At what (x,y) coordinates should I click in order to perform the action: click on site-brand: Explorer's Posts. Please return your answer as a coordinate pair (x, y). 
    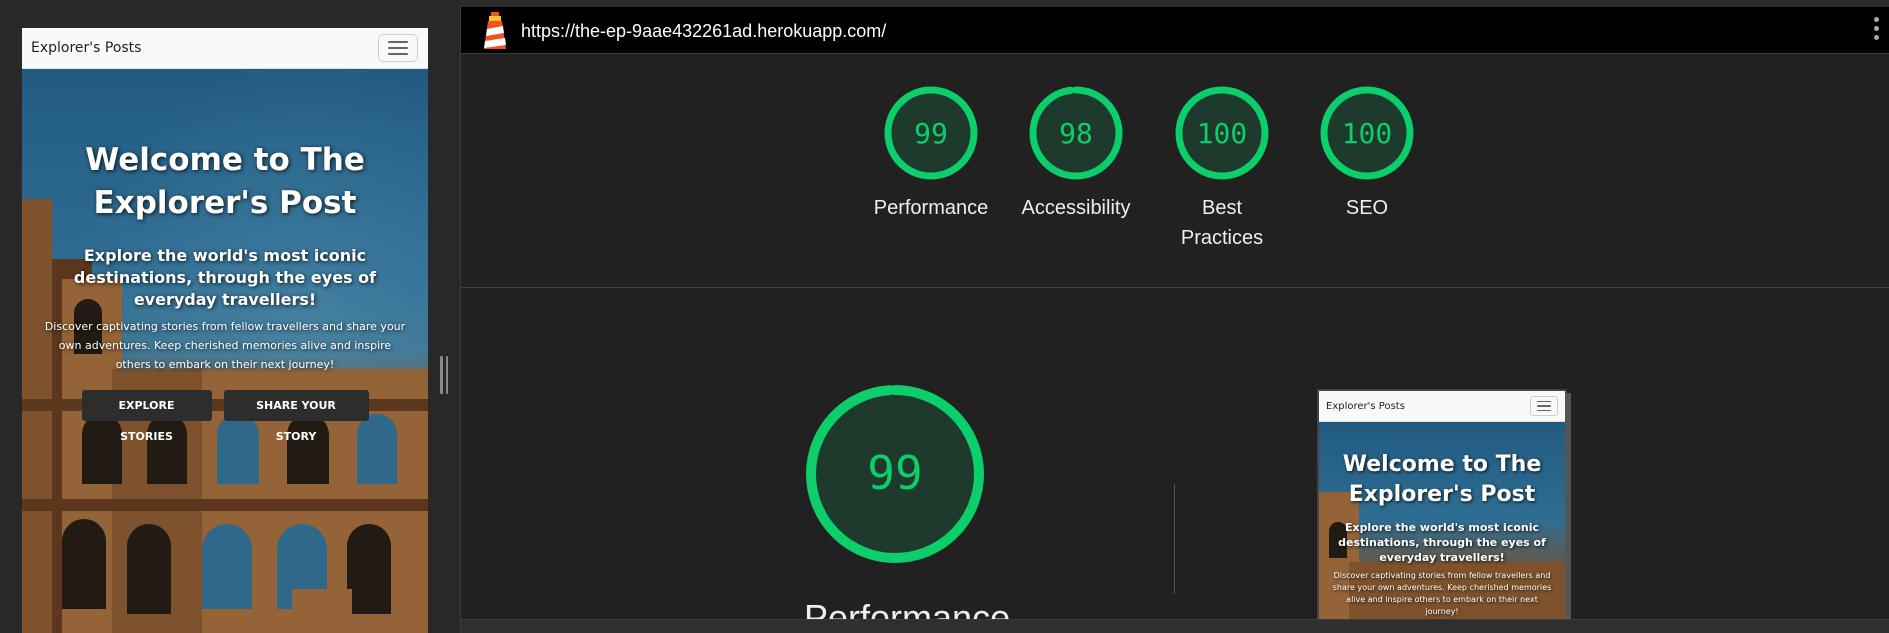
    Looking at the image, I should click on (86, 48).